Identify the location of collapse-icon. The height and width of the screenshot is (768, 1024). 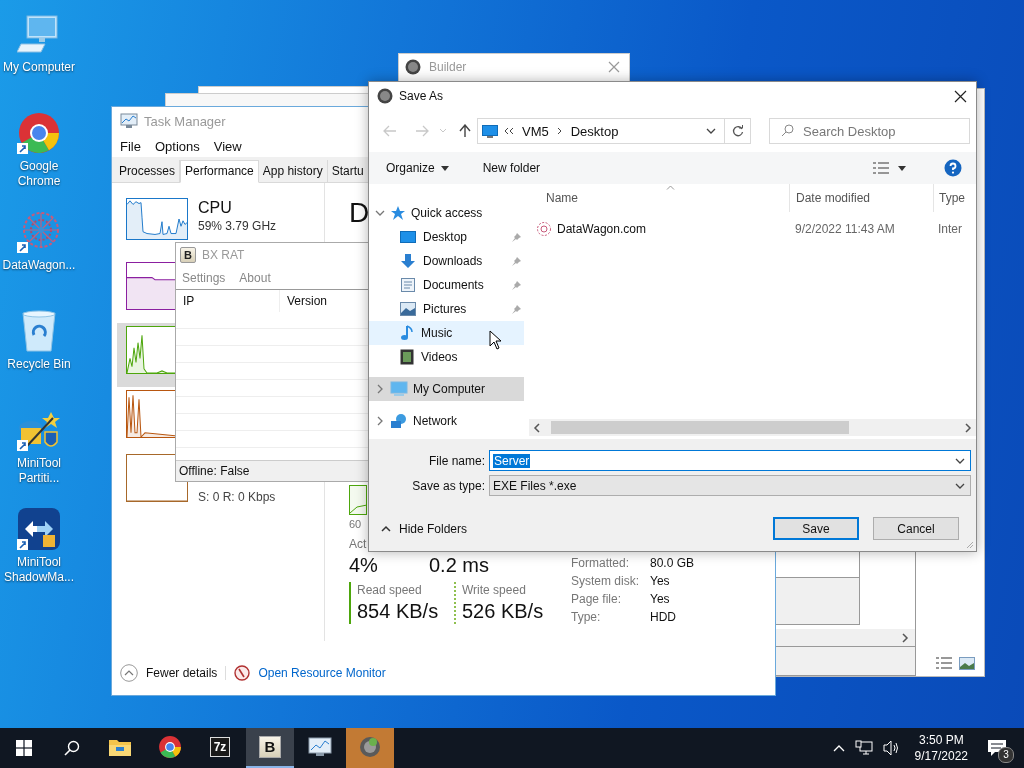
(129, 673).